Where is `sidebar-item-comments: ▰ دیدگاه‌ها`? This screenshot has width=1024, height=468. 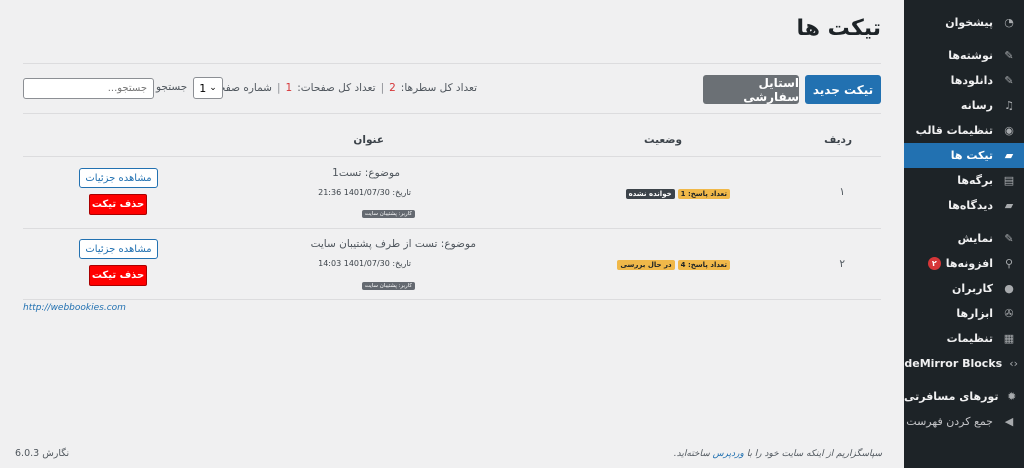
sidebar-item-comments: ▰ دیدگاه‌ها is located at coordinates (964, 205).